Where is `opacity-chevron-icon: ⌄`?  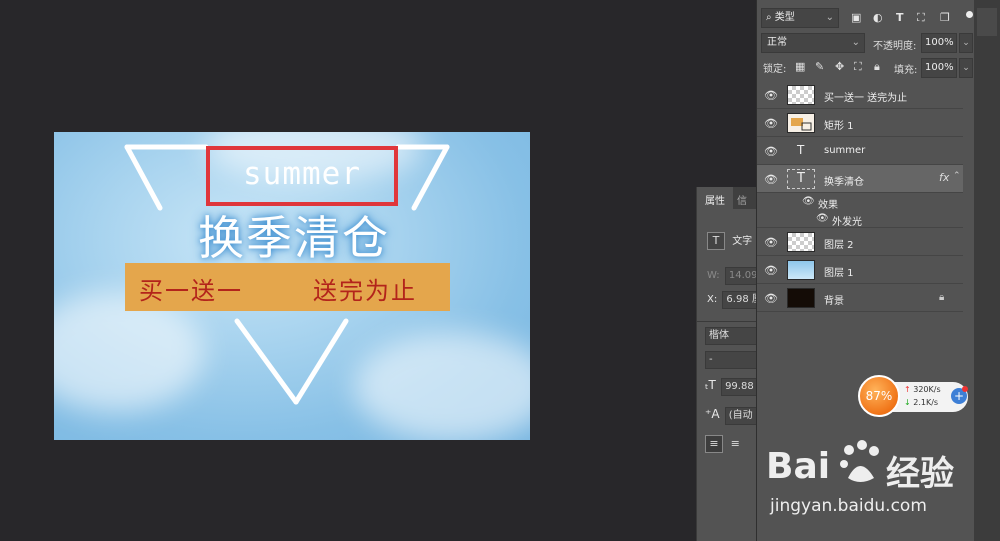
opacity-chevron-icon: ⌄ is located at coordinates (966, 43).